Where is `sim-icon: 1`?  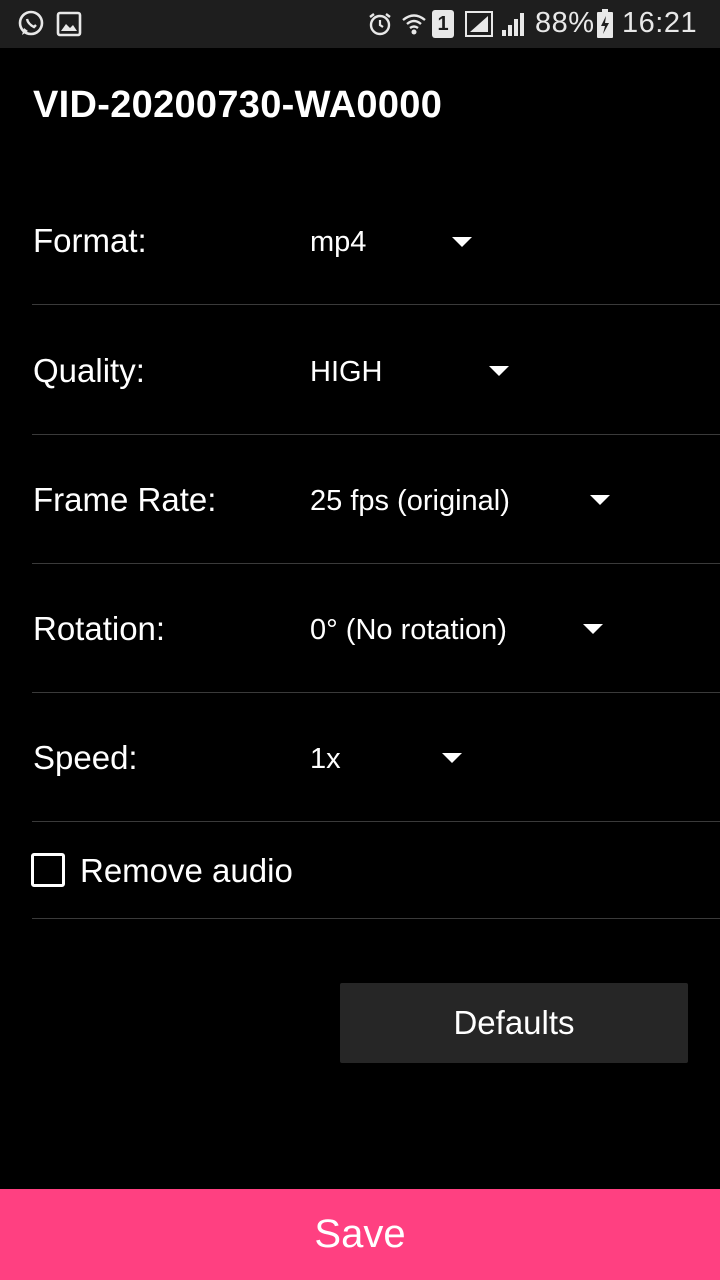 sim-icon: 1 is located at coordinates (443, 24).